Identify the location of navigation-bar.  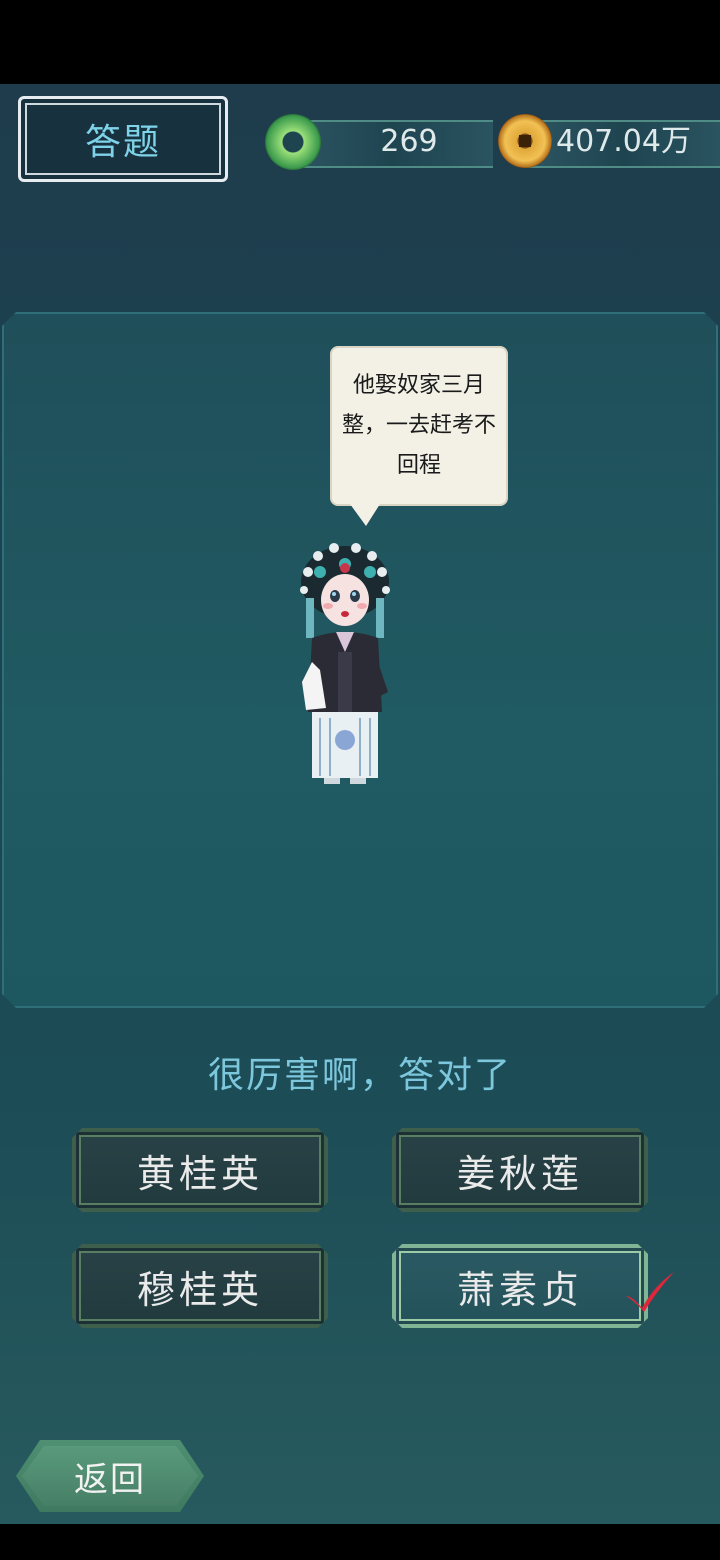
(360, 1542).